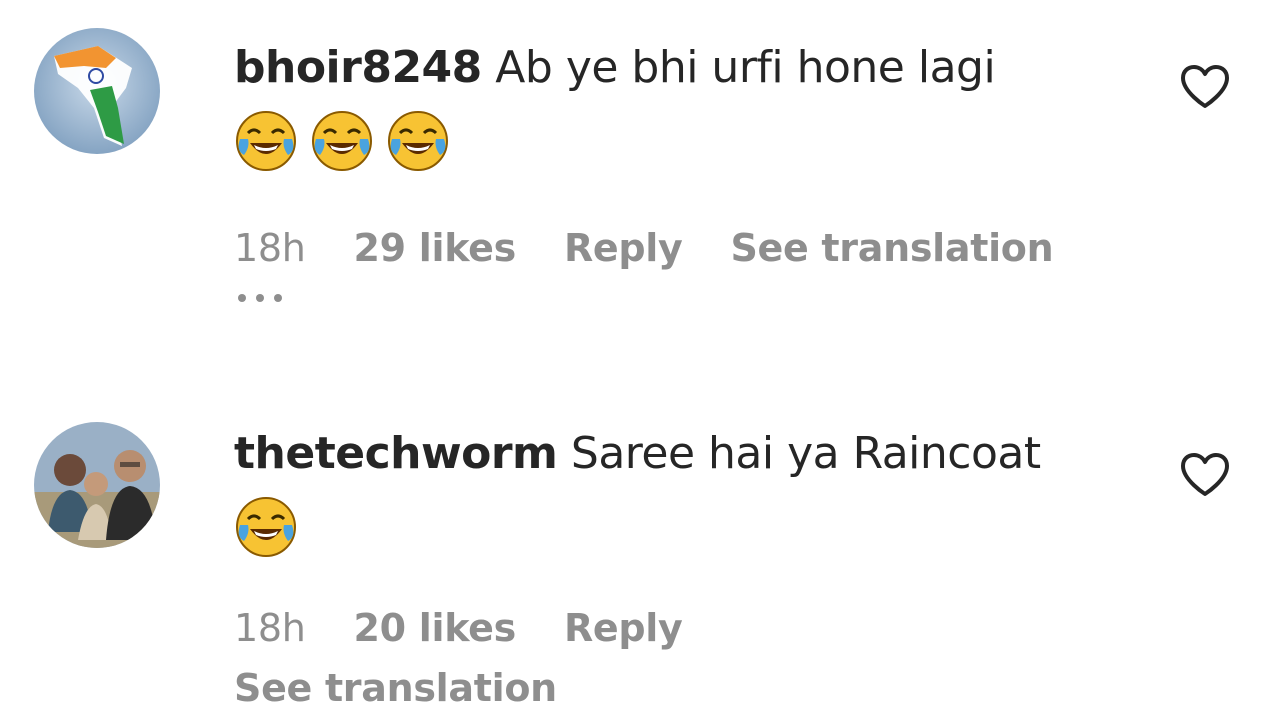 The height and width of the screenshot is (722, 1280). I want to click on comment-username: bhoir8248, so click(358, 67).